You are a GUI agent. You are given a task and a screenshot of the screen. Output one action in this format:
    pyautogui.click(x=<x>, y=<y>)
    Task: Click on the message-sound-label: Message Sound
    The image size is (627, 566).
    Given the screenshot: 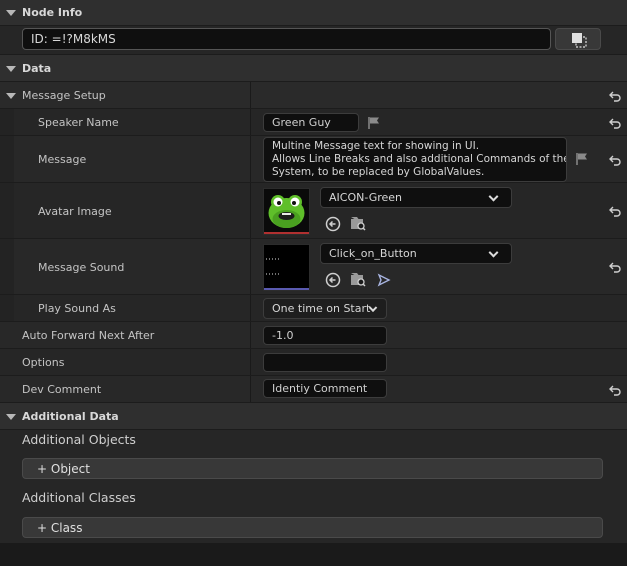 What is the action you would take?
    pyautogui.click(x=81, y=267)
    